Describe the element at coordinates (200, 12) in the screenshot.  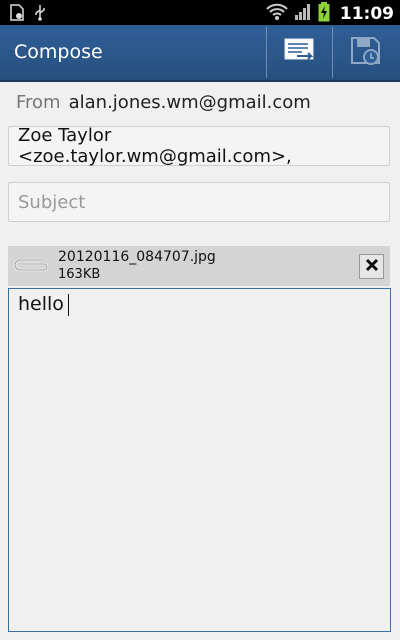
I see `status-bar: 11:09` at that location.